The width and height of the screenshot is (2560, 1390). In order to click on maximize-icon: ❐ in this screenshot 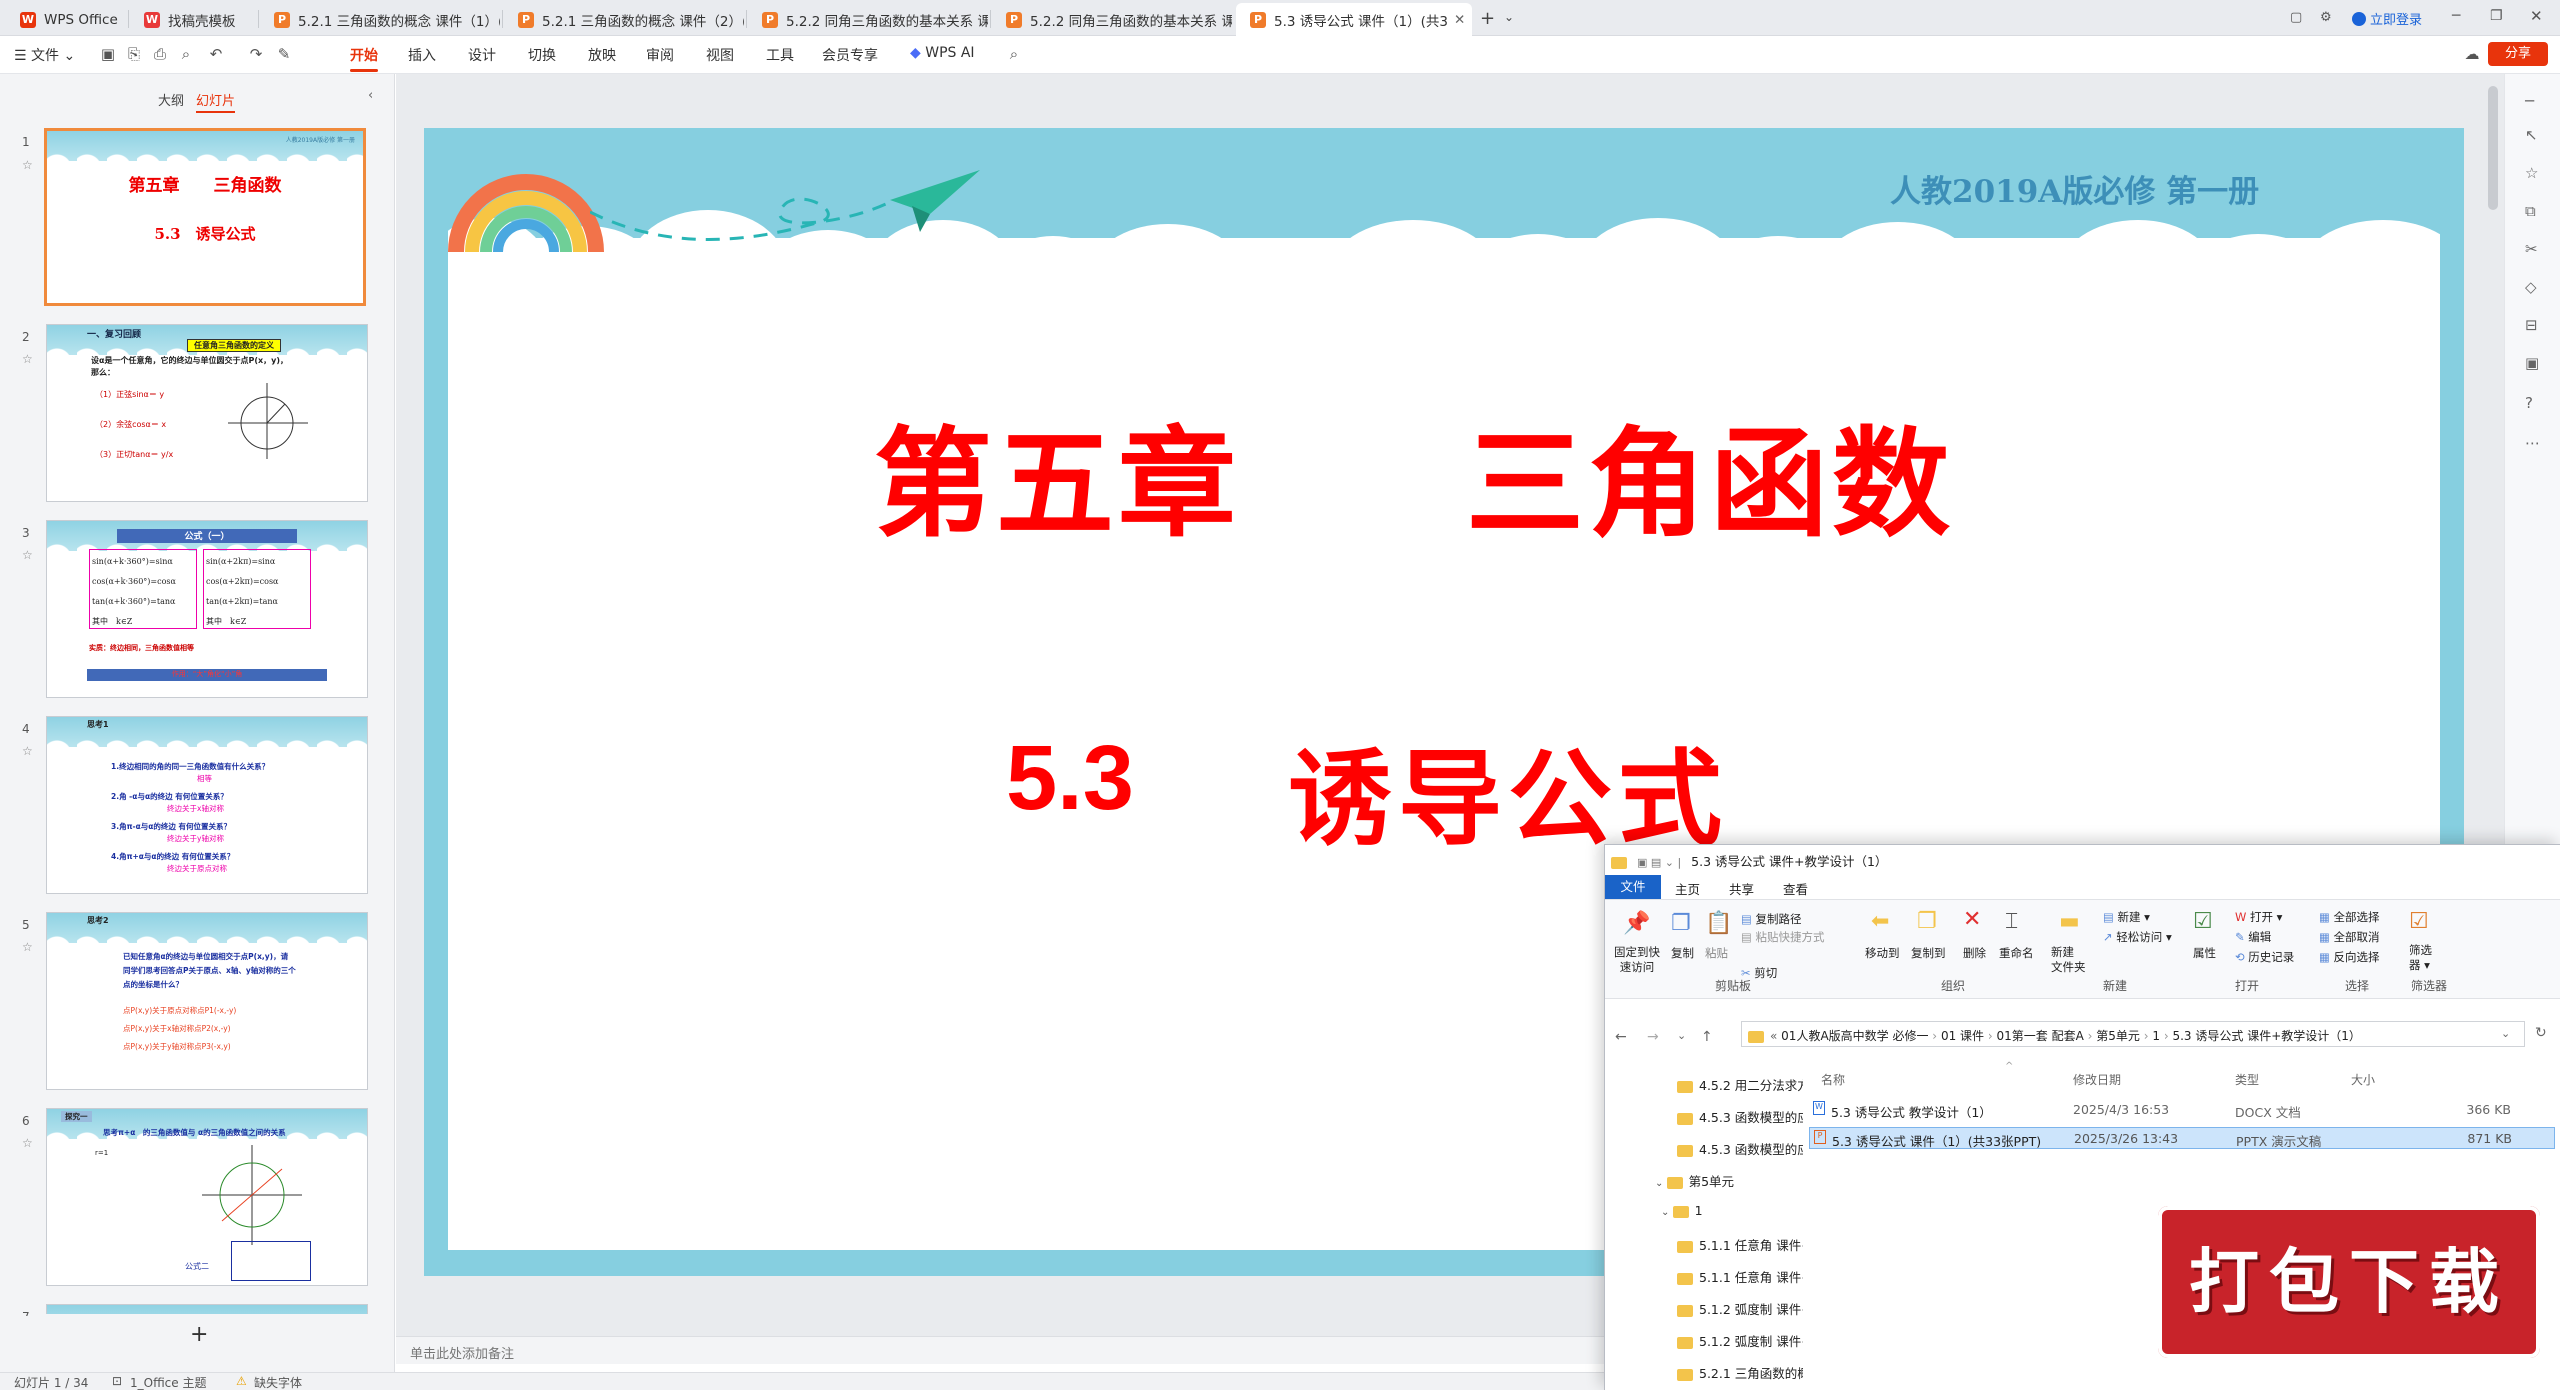, I will do `click(2496, 16)`.